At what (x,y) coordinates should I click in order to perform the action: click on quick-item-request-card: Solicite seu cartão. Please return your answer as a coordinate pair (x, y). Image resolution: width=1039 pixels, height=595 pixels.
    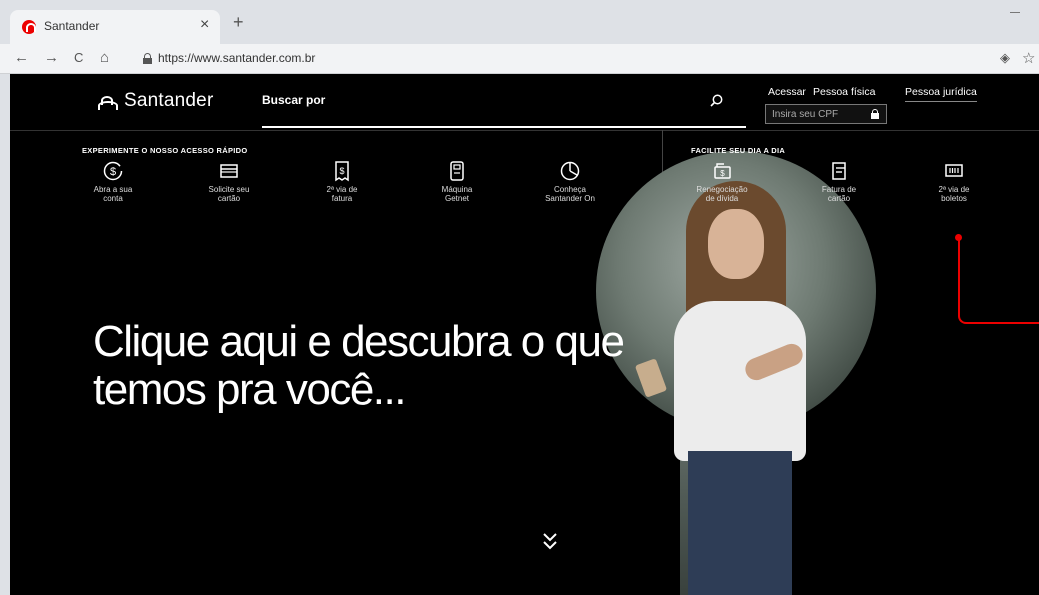
    Looking at the image, I should click on (229, 181).